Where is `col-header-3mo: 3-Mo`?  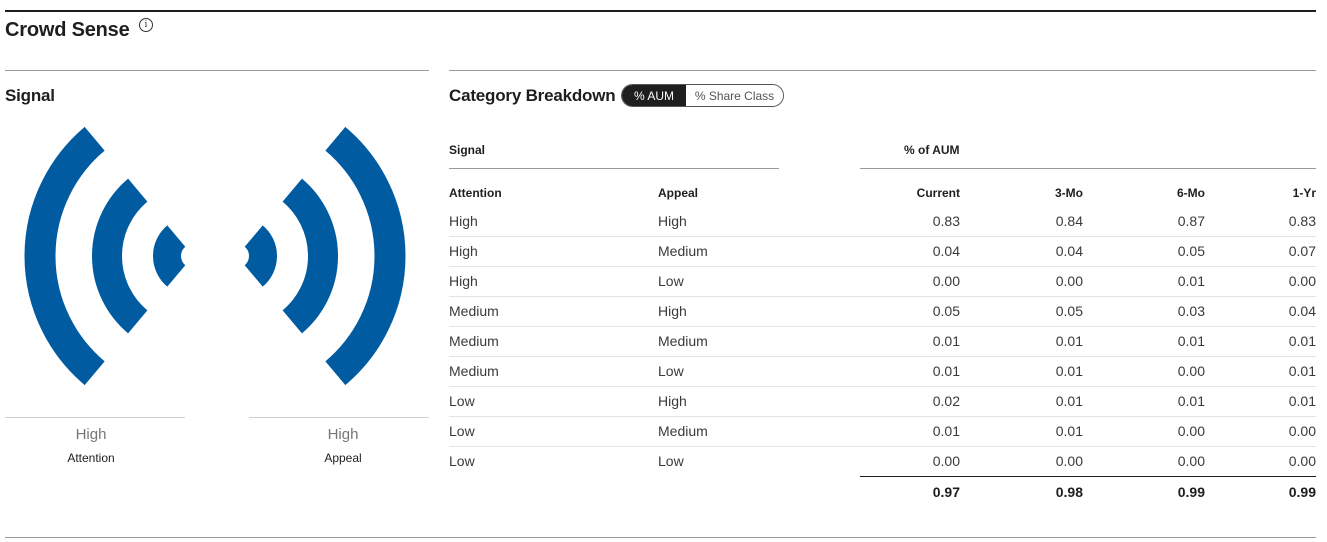
col-header-3mo: 3-Mo is located at coordinates (1069, 193).